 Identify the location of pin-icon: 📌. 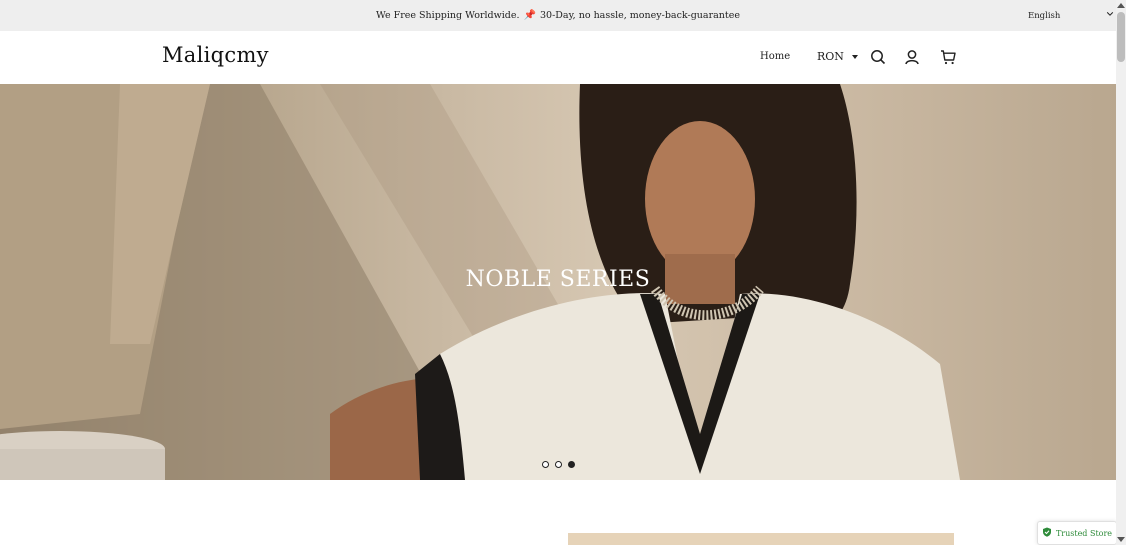
(529, 15).